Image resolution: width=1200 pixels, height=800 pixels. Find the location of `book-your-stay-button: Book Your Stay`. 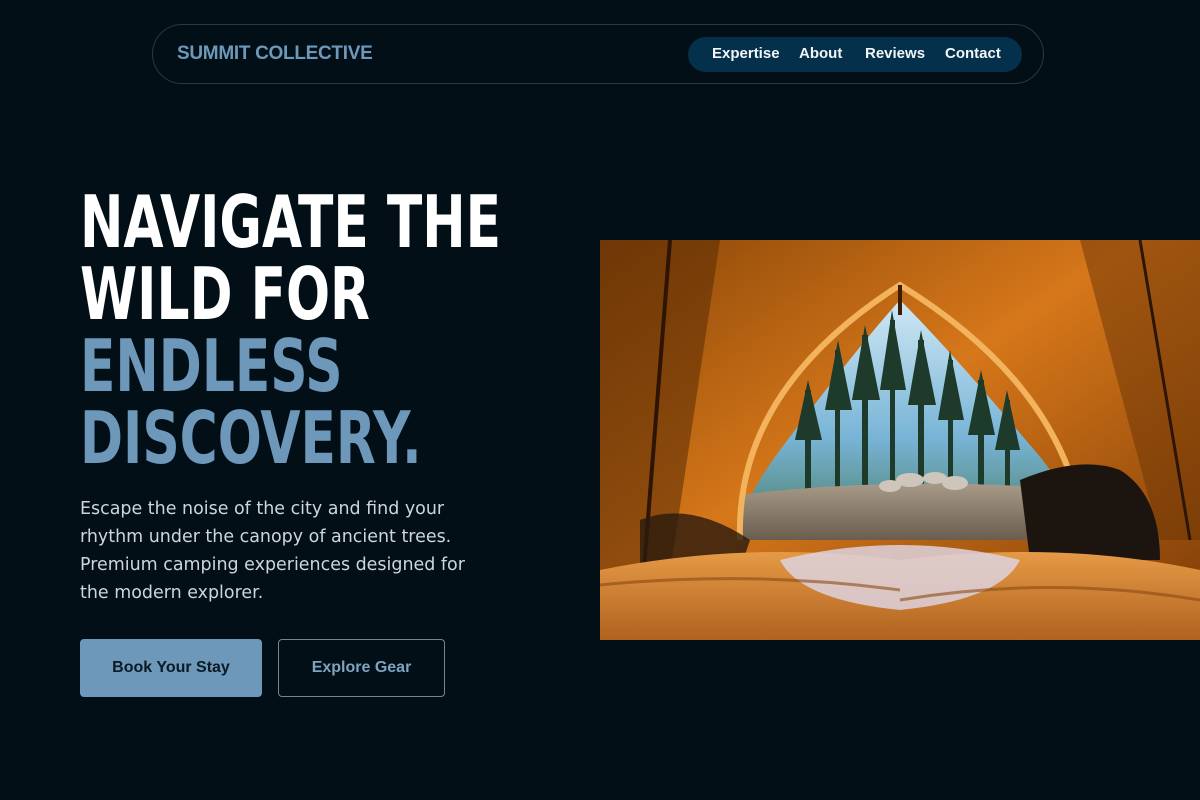

book-your-stay-button: Book Your Stay is located at coordinates (171, 668).